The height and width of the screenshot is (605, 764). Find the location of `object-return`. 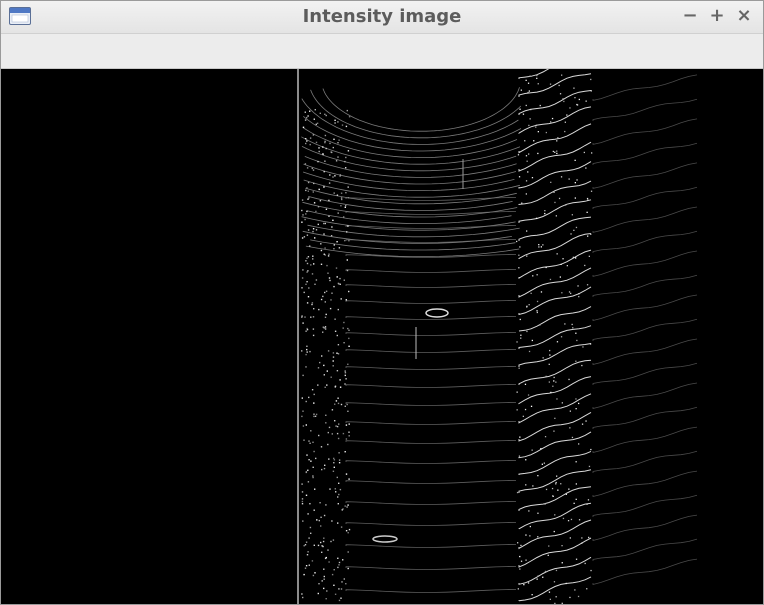

object-return is located at coordinates (437, 313).